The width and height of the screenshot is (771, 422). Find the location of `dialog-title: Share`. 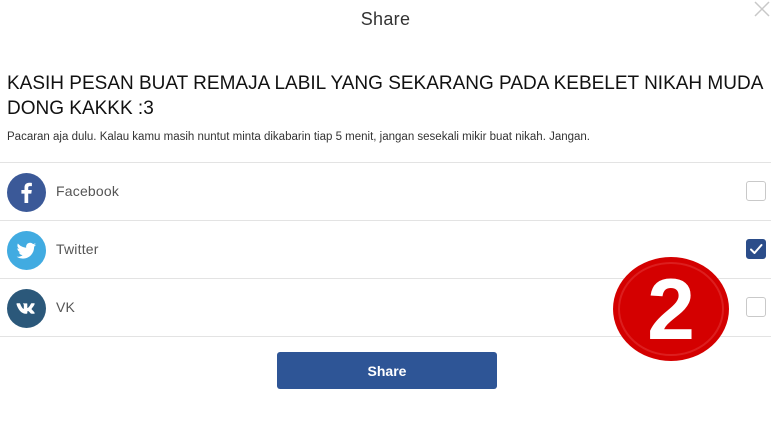

dialog-title: Share is located at coordinates (385, 19).